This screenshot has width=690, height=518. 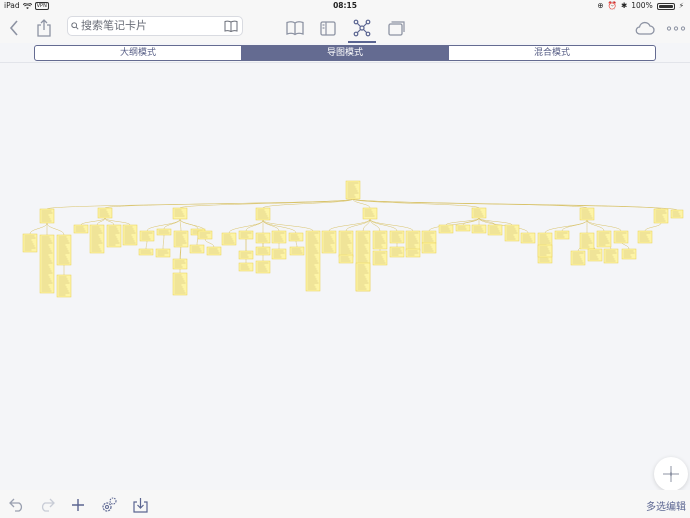 I want to click on tab-outline-mode: 大纲模式, so click(x=138, y=53).